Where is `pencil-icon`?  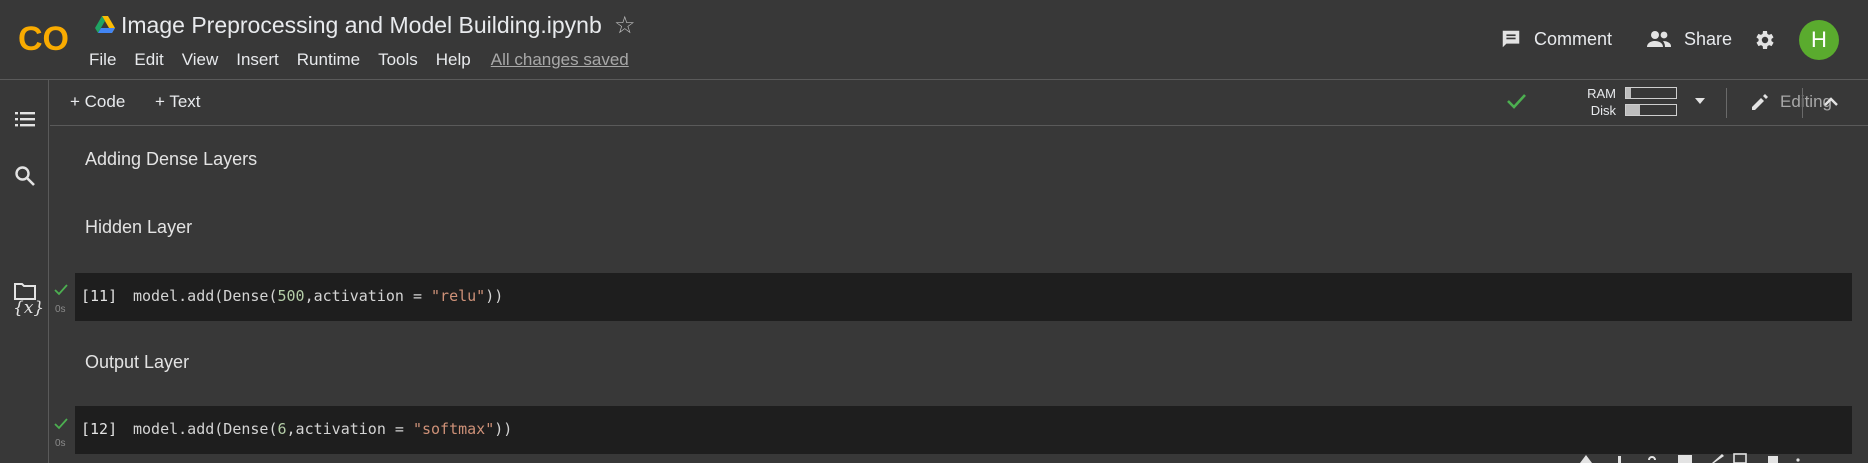 pencil-icon is located at coordinates (1760, 102).